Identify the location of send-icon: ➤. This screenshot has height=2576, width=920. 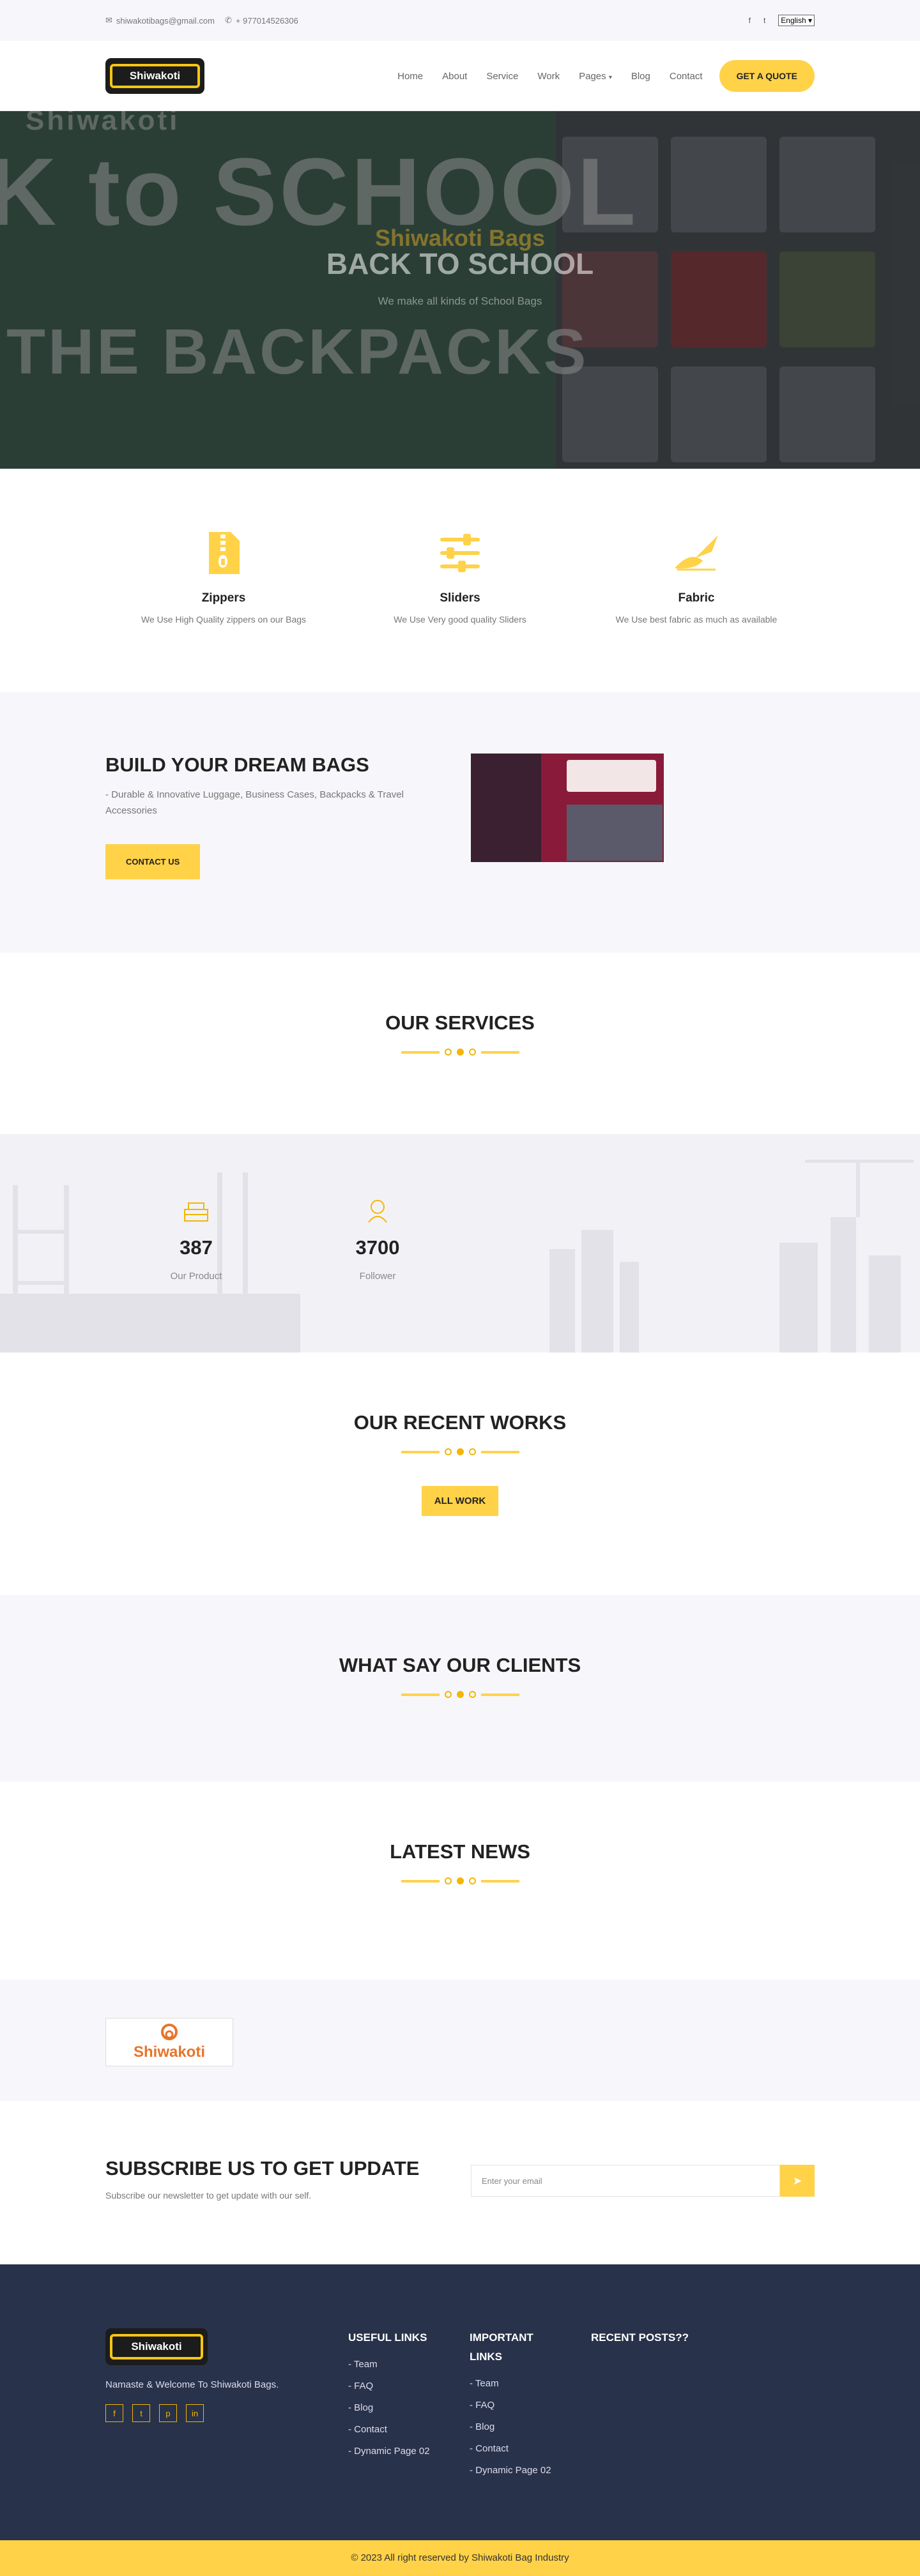
(797, 2181).